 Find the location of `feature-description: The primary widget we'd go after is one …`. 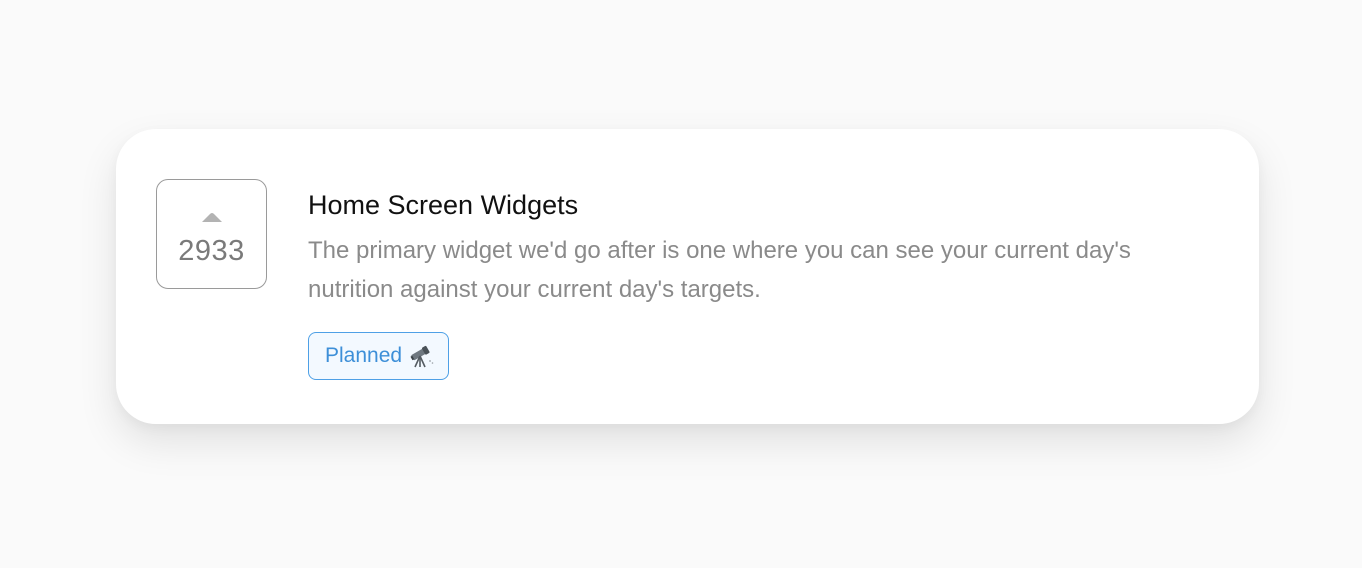

feature-description: The primary widget we'd go after is one … is located at coordinates (719, 270).